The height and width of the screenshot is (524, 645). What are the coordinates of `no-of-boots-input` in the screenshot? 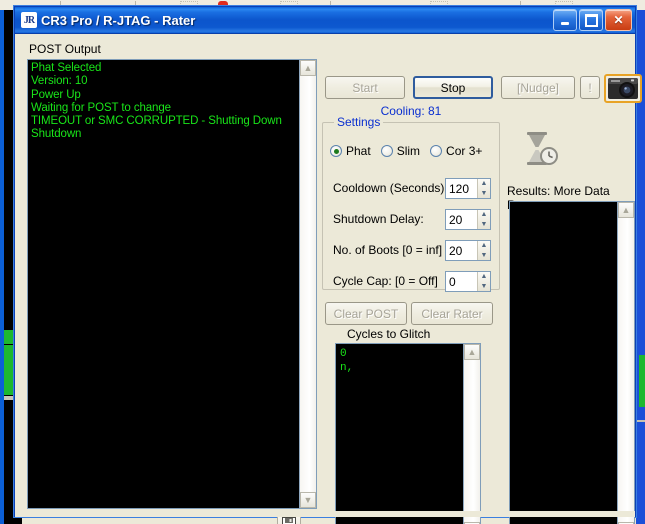 It's located at (461, 250).